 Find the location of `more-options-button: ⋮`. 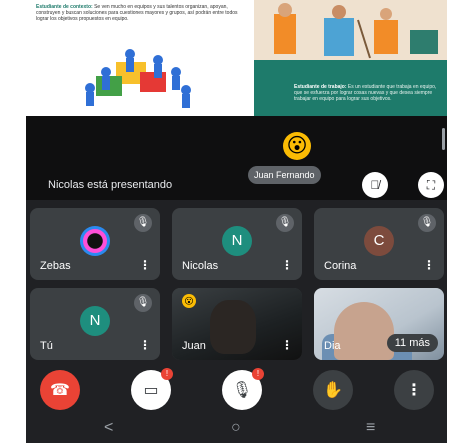

more-options-button: ⋮ is located at coordinates (414, 390).